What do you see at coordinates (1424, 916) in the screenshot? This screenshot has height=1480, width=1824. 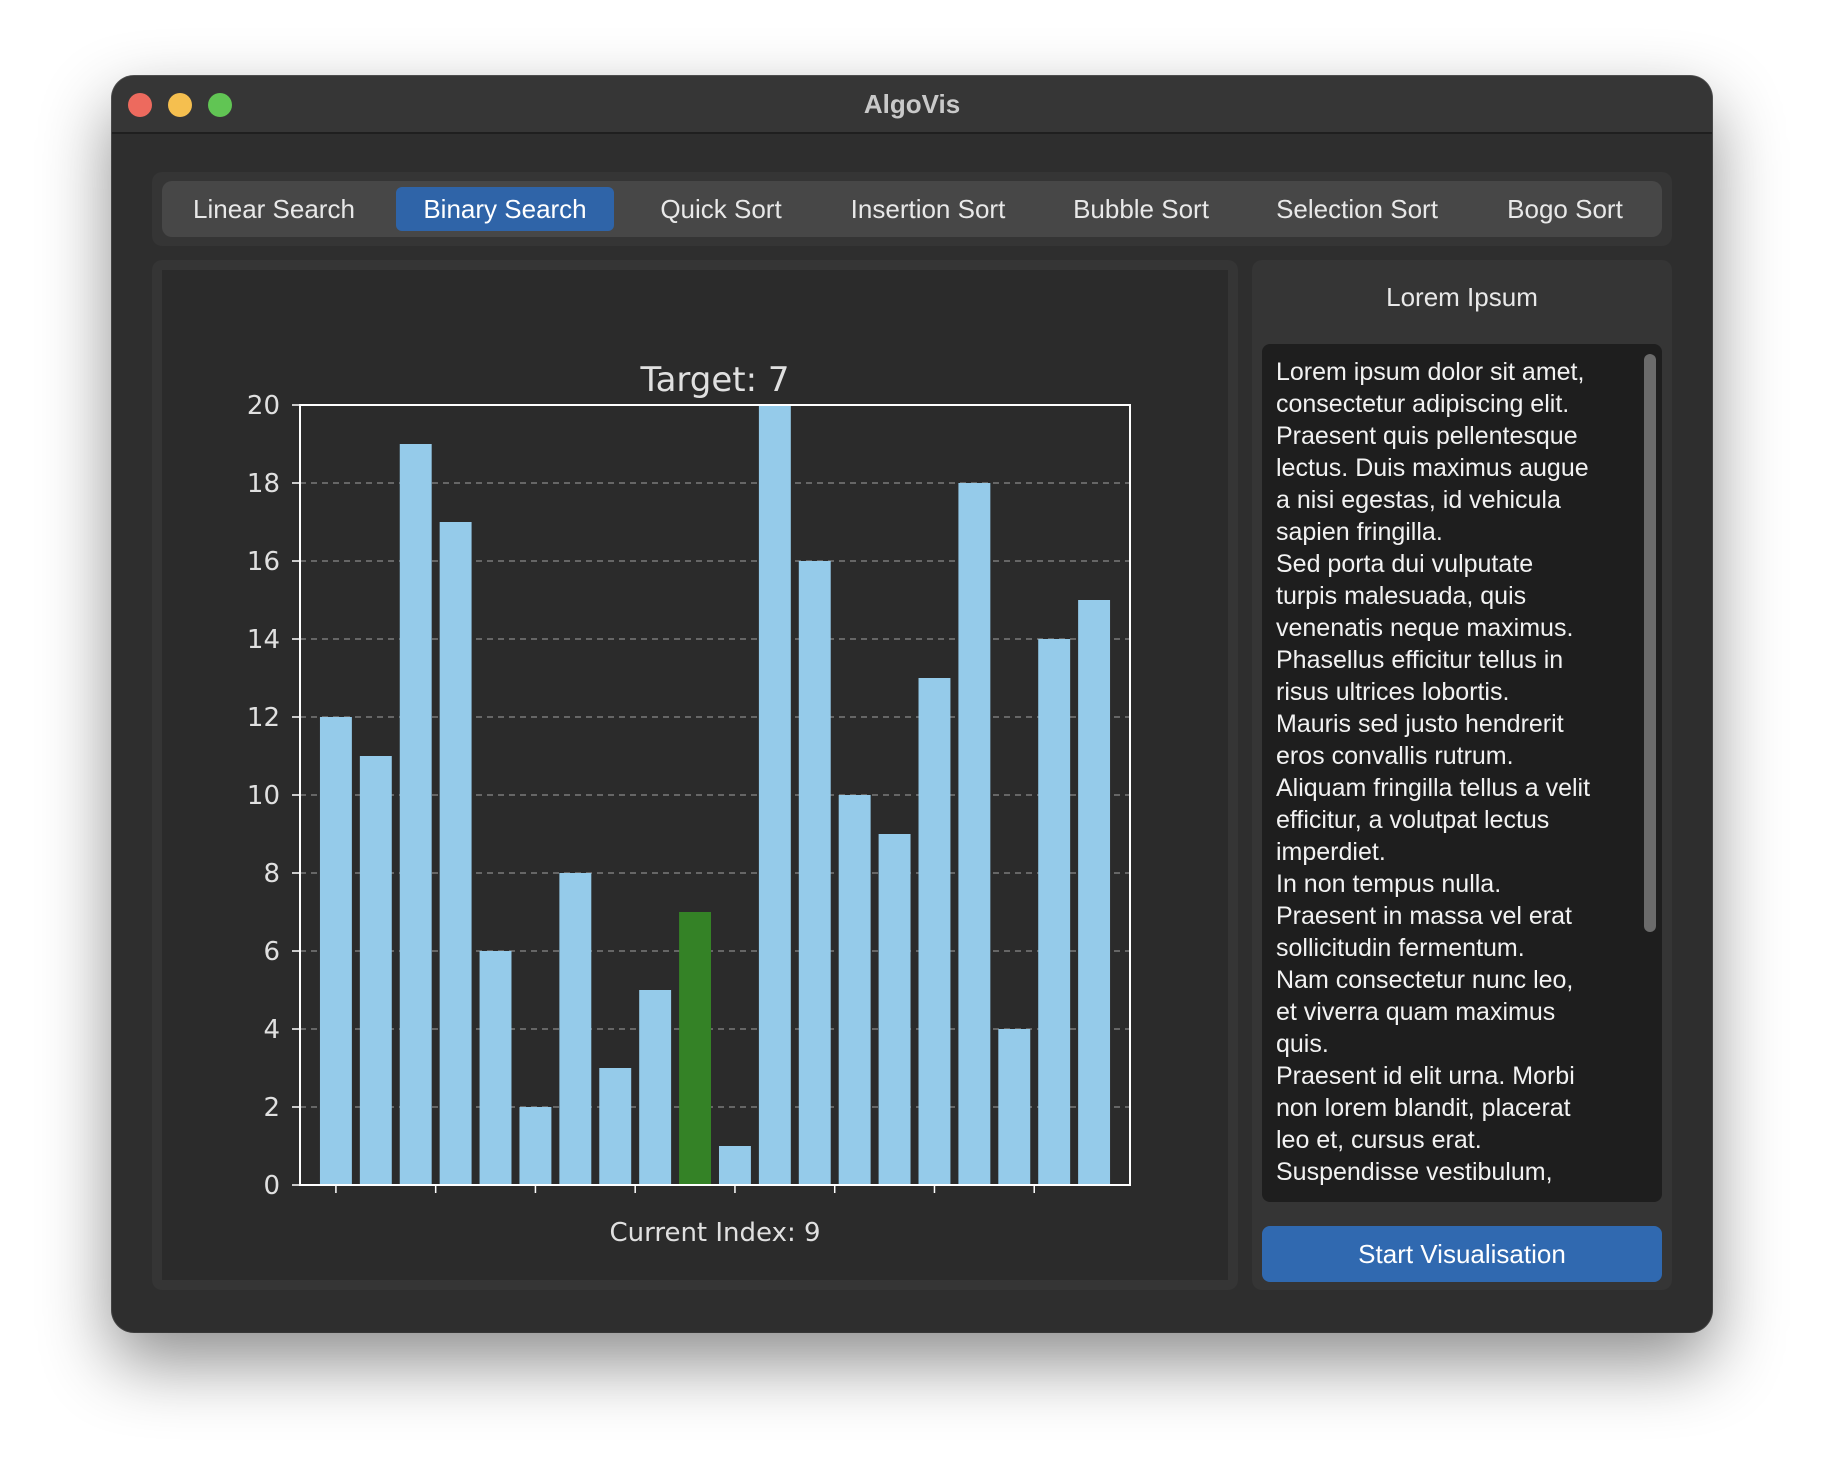 I see `description-line: Praesent in massa vel erat` at bounding box center [1424, 916].